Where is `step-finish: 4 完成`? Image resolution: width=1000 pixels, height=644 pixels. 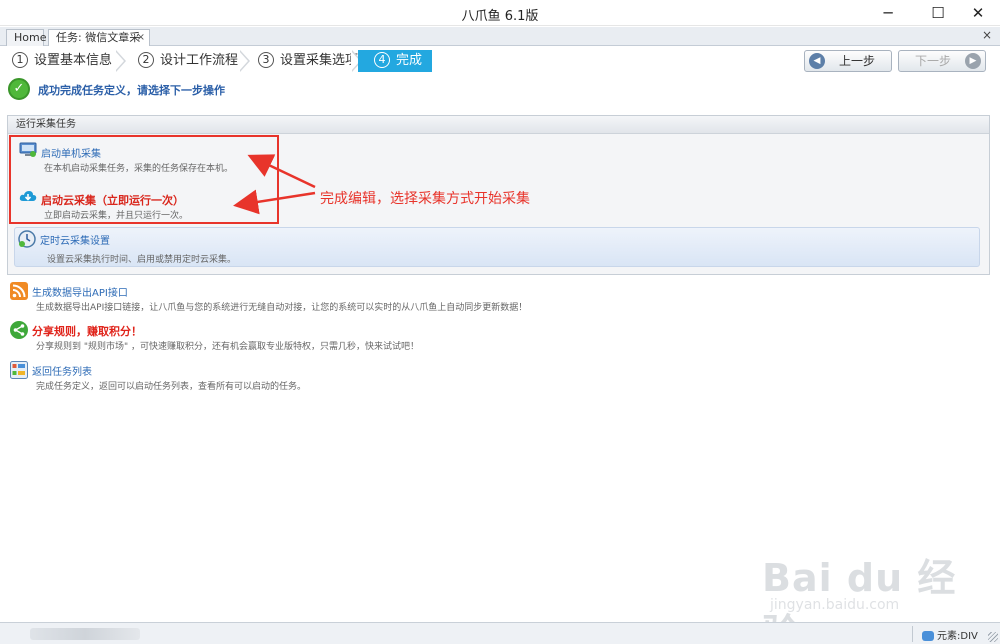 step-finish: 4 完成 is located at coordinates (395, 61).